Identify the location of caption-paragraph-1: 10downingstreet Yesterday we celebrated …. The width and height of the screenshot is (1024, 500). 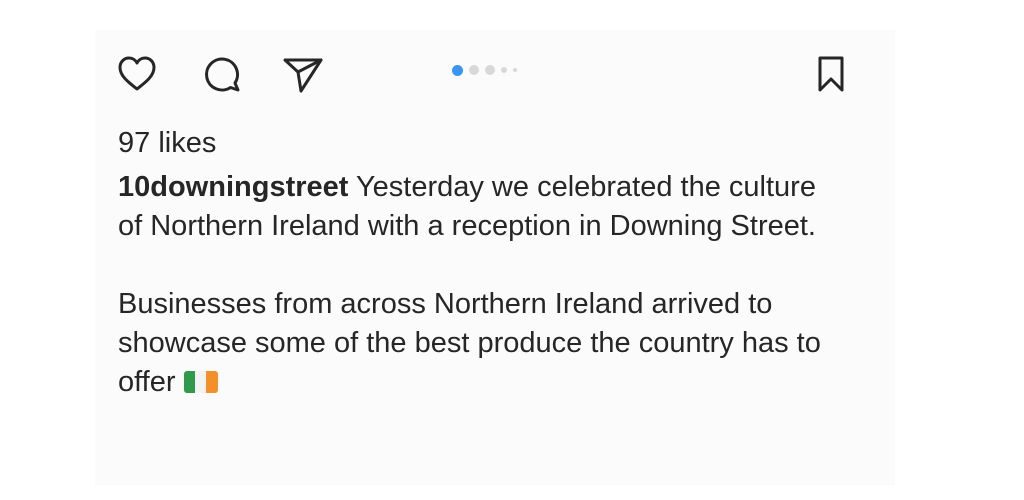
(478, 207).